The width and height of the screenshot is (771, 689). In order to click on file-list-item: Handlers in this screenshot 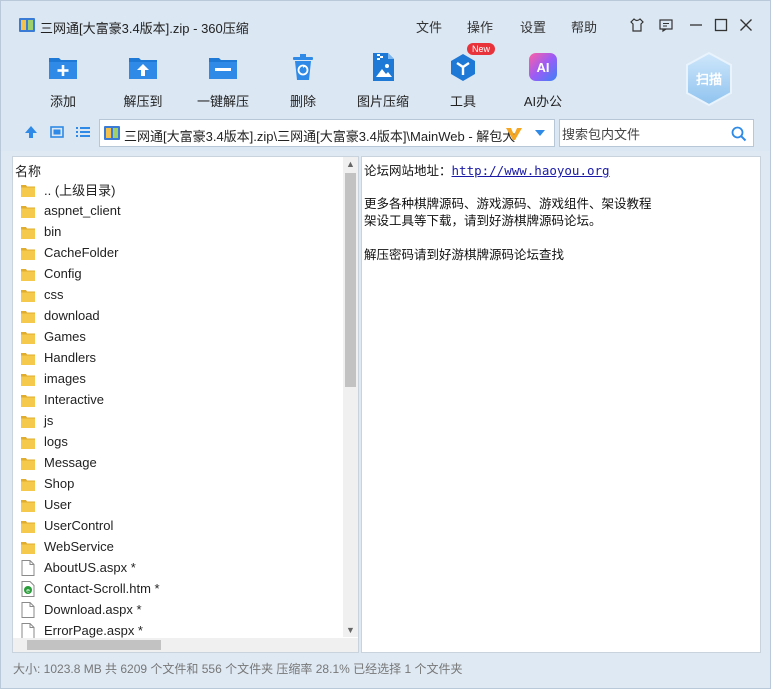, I will do `click(178, 357)`.